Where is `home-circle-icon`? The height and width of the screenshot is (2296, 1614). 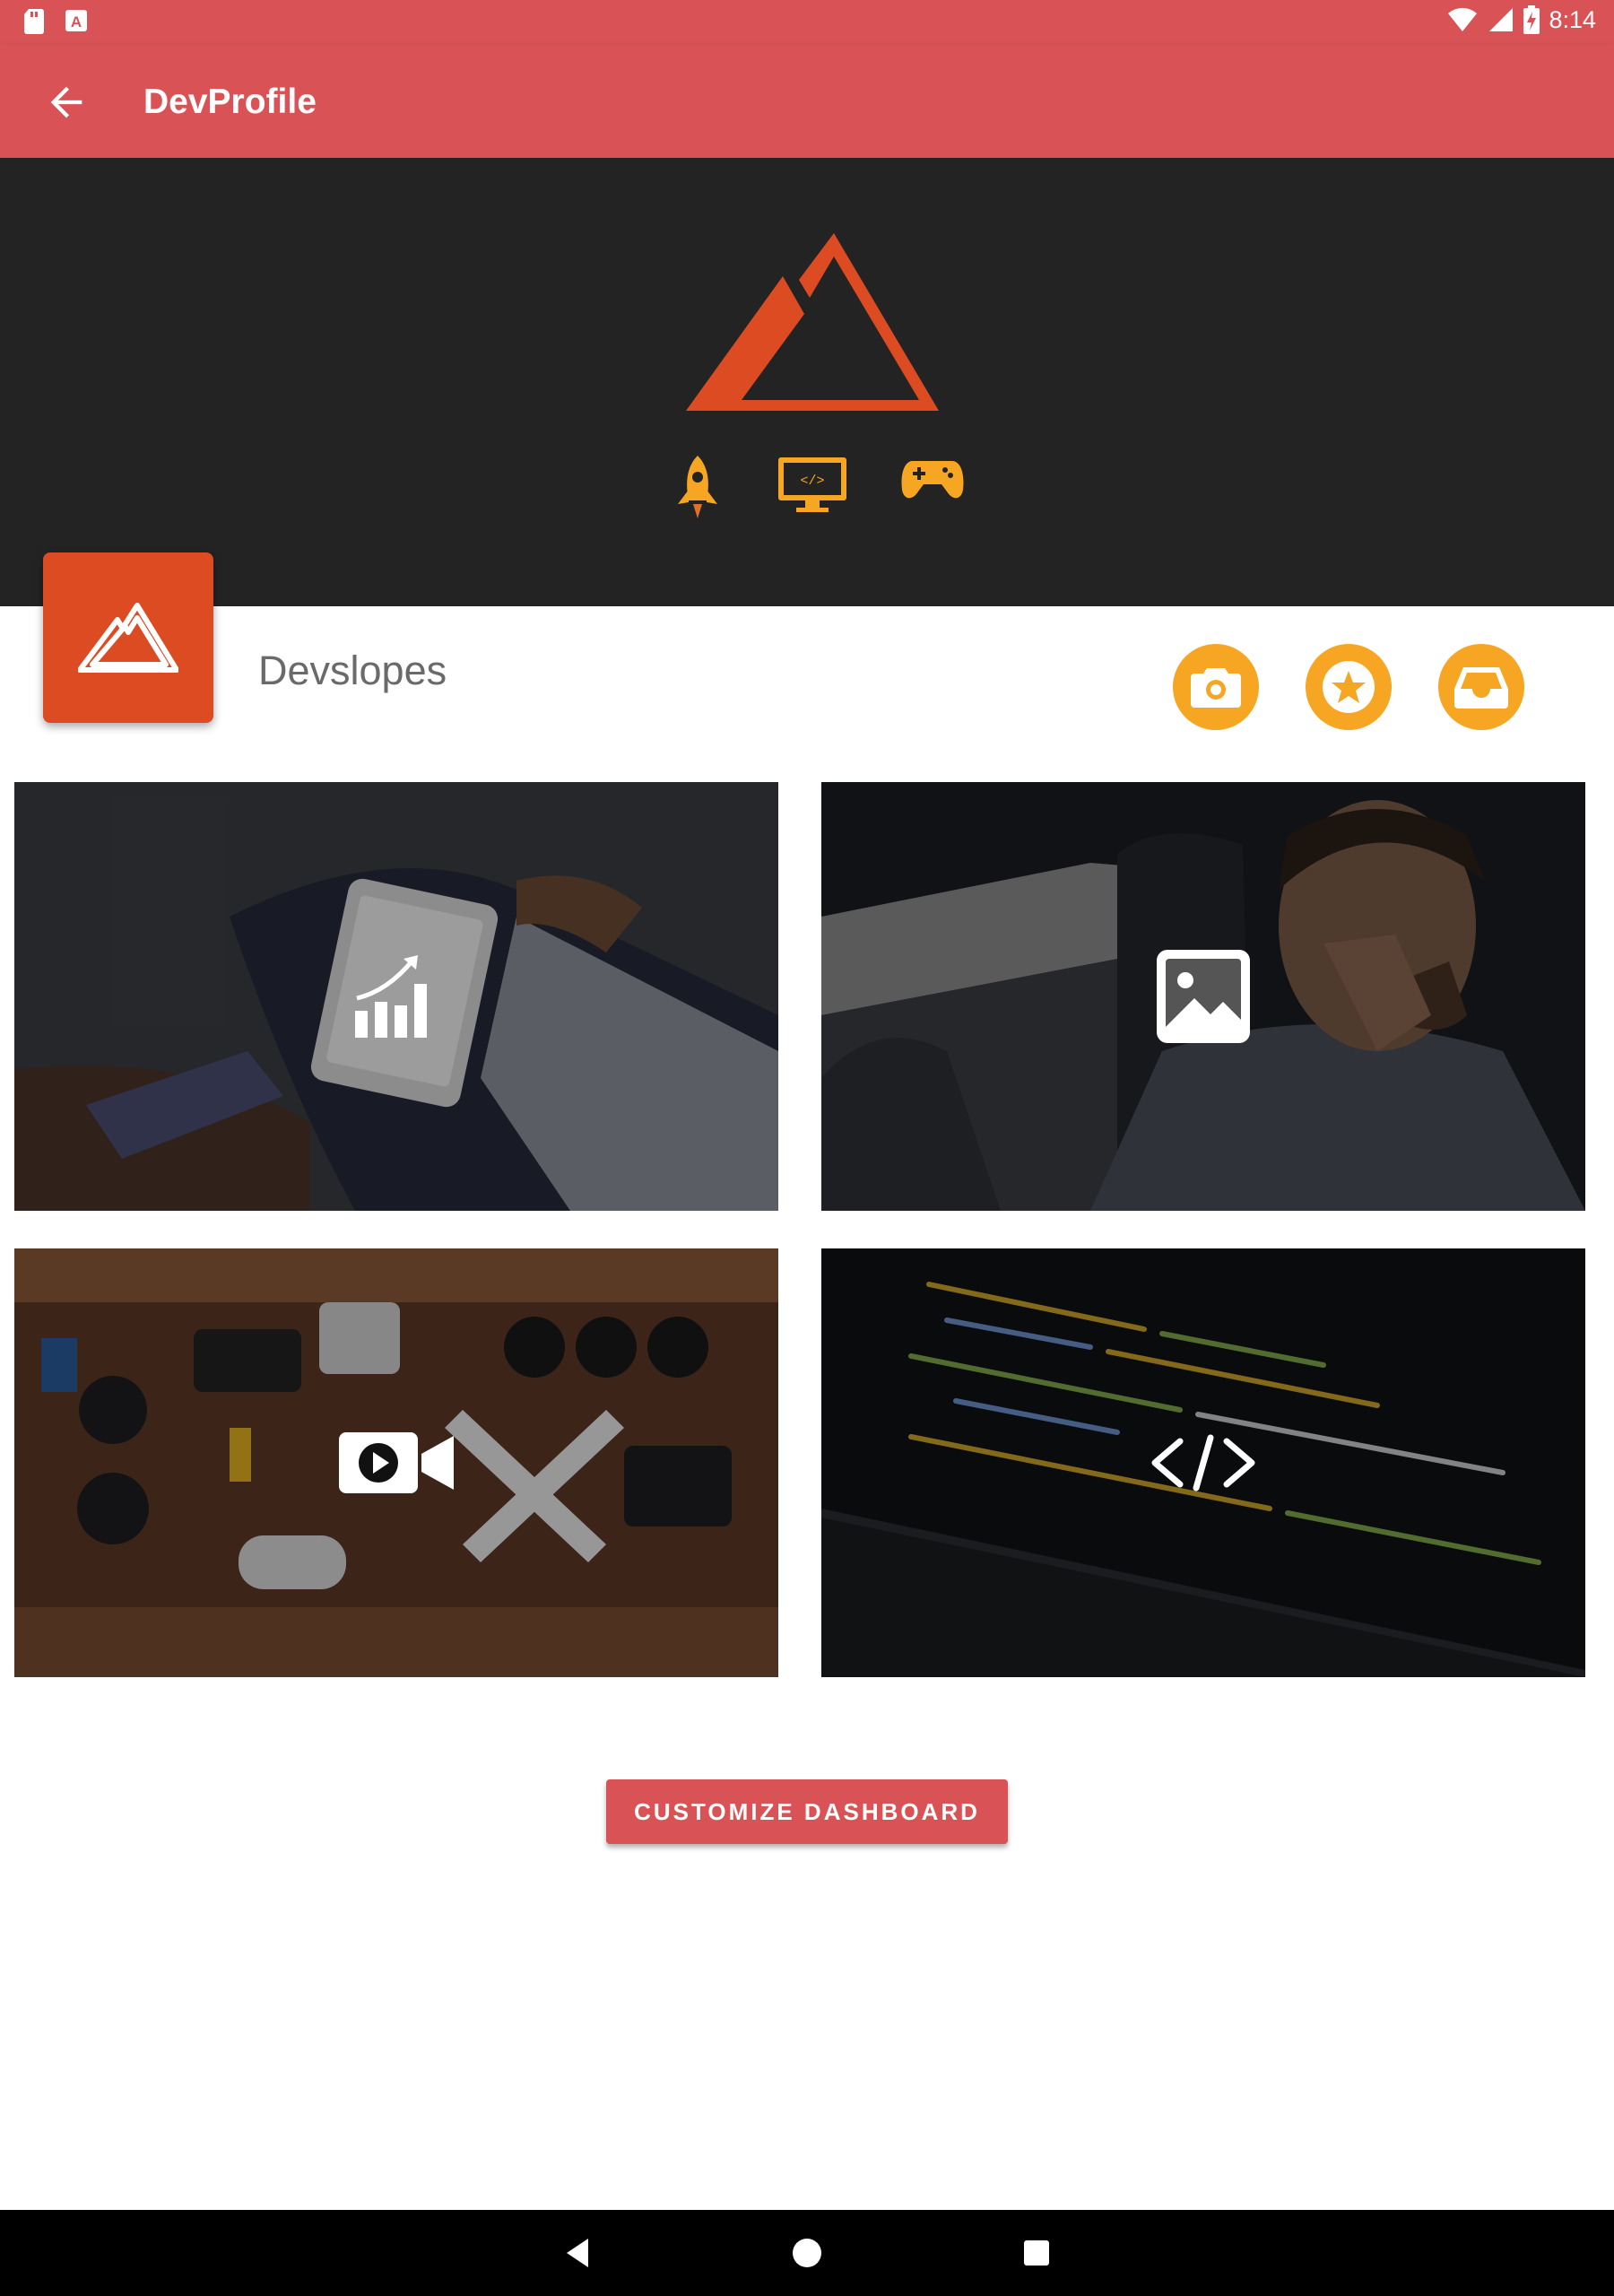 home-circle-icon is located at coordinates (807, 2252).